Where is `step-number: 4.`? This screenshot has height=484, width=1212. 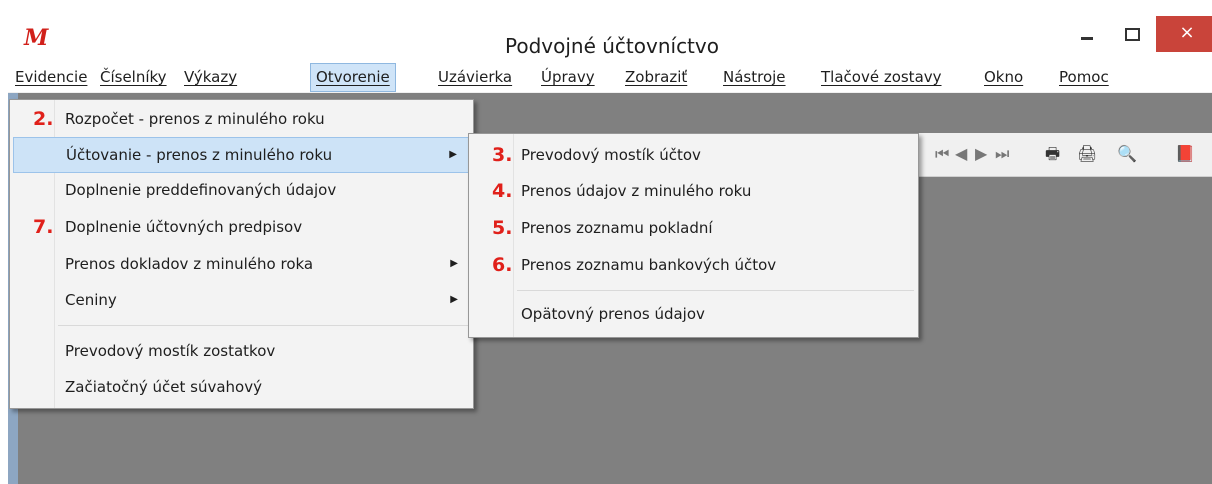
step-number: 4. is located at coordinates (502, 191).